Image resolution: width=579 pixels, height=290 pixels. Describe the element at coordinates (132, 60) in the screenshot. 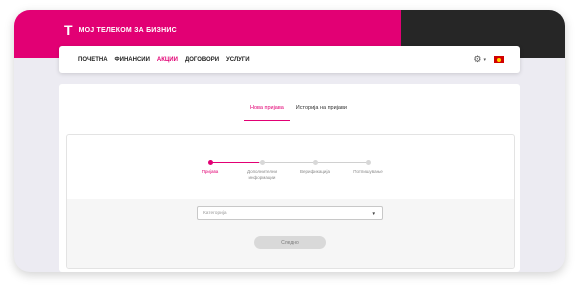

I see `nav-item-finance: ФИНАНСИИ` at that location.